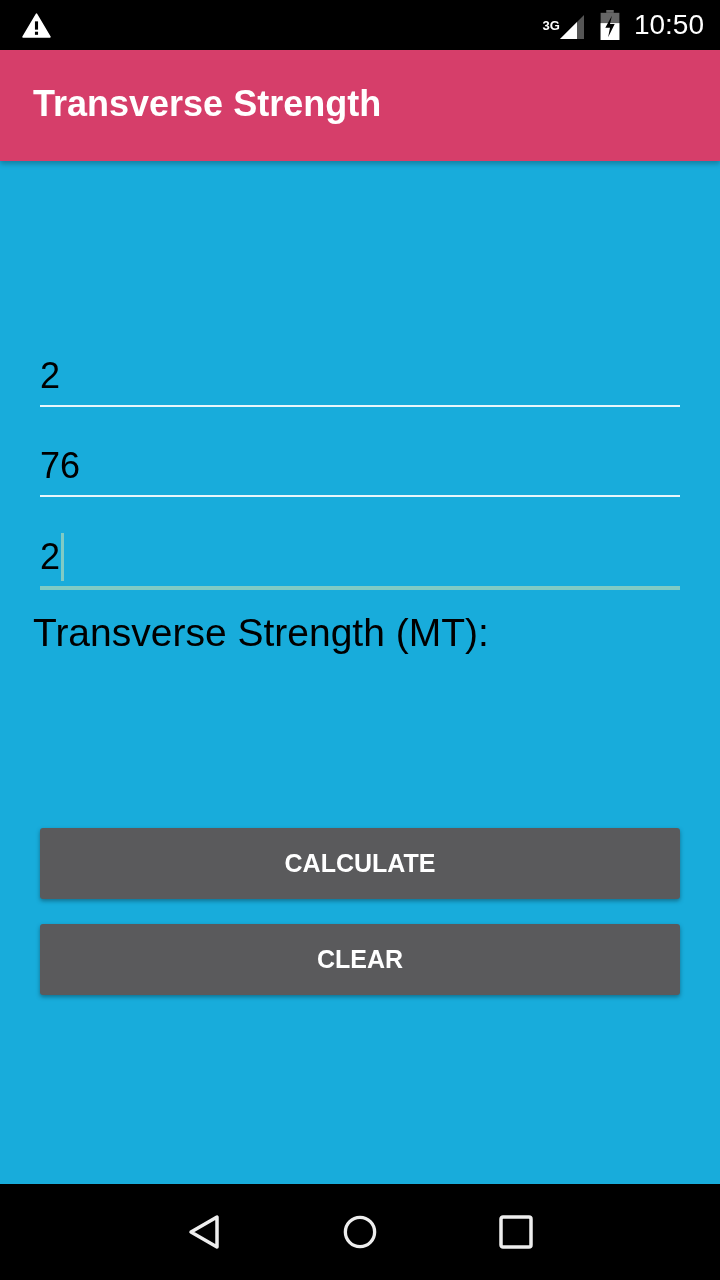  I want to click on battery-charging-icon, so click(609, 25).